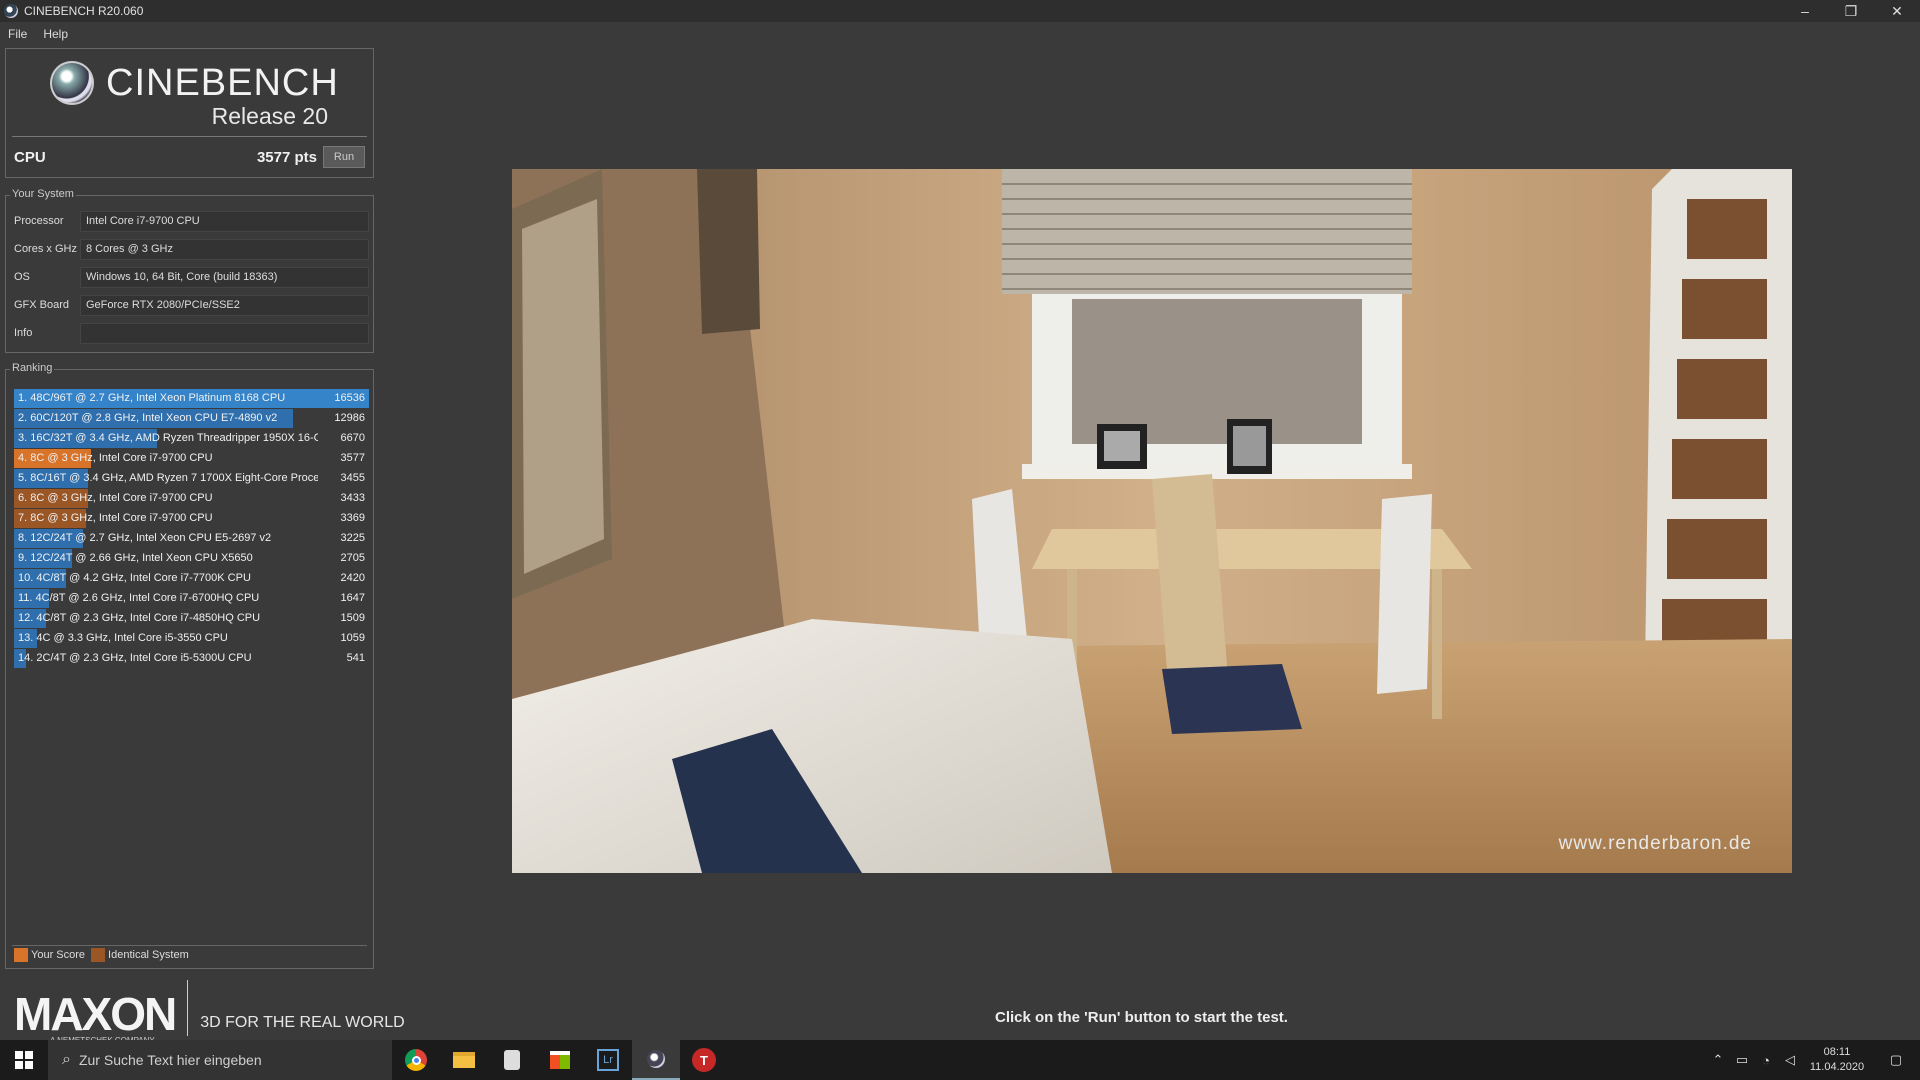 The width and height of the screenshot is (1920, 1080). I want to click on system-label: Processor, so click(39, 221).